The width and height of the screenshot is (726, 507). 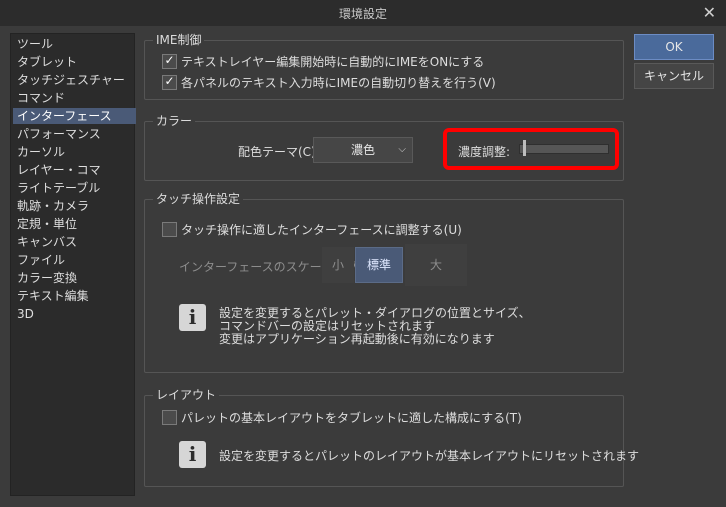 What do you see at coordinates (74, 98) in the screenshot?
I see `sidebar-item-command: コマンド` at bounding box center [74, 98].